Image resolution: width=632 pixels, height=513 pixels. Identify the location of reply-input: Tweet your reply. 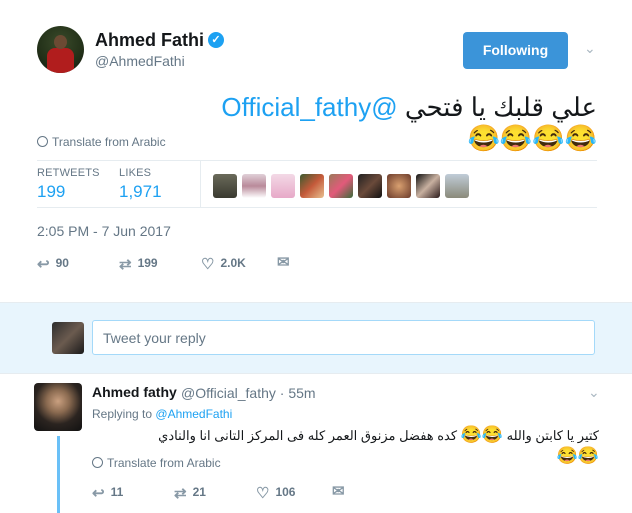
(343, 337).